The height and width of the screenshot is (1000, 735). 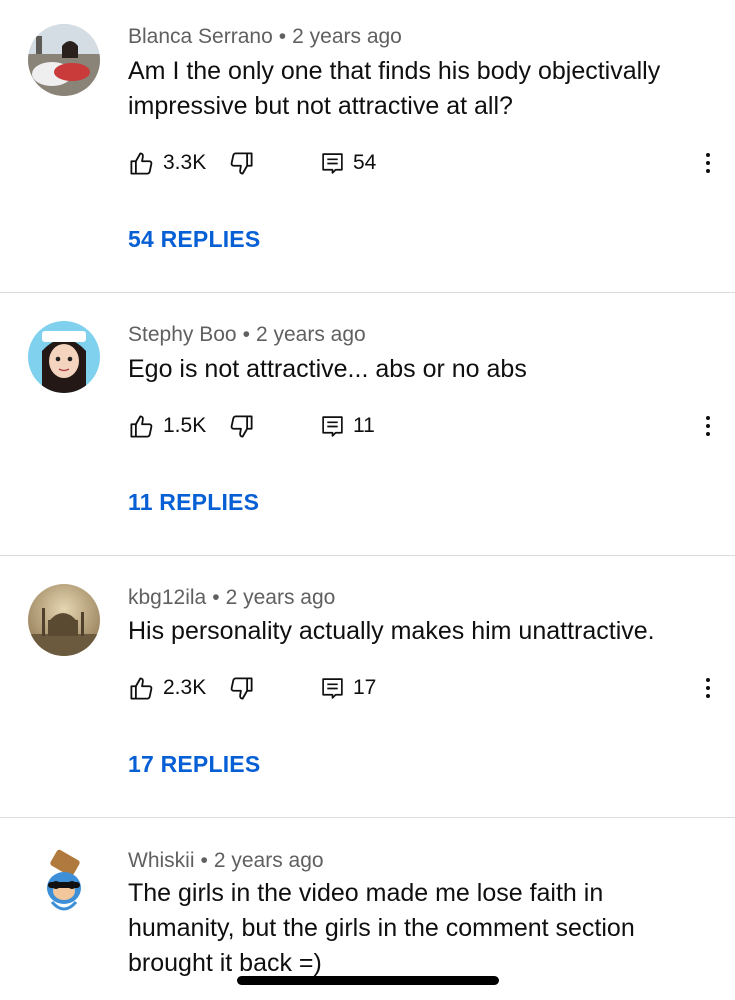 I want to click on reply-button: 17, so click(x=348, y=688).